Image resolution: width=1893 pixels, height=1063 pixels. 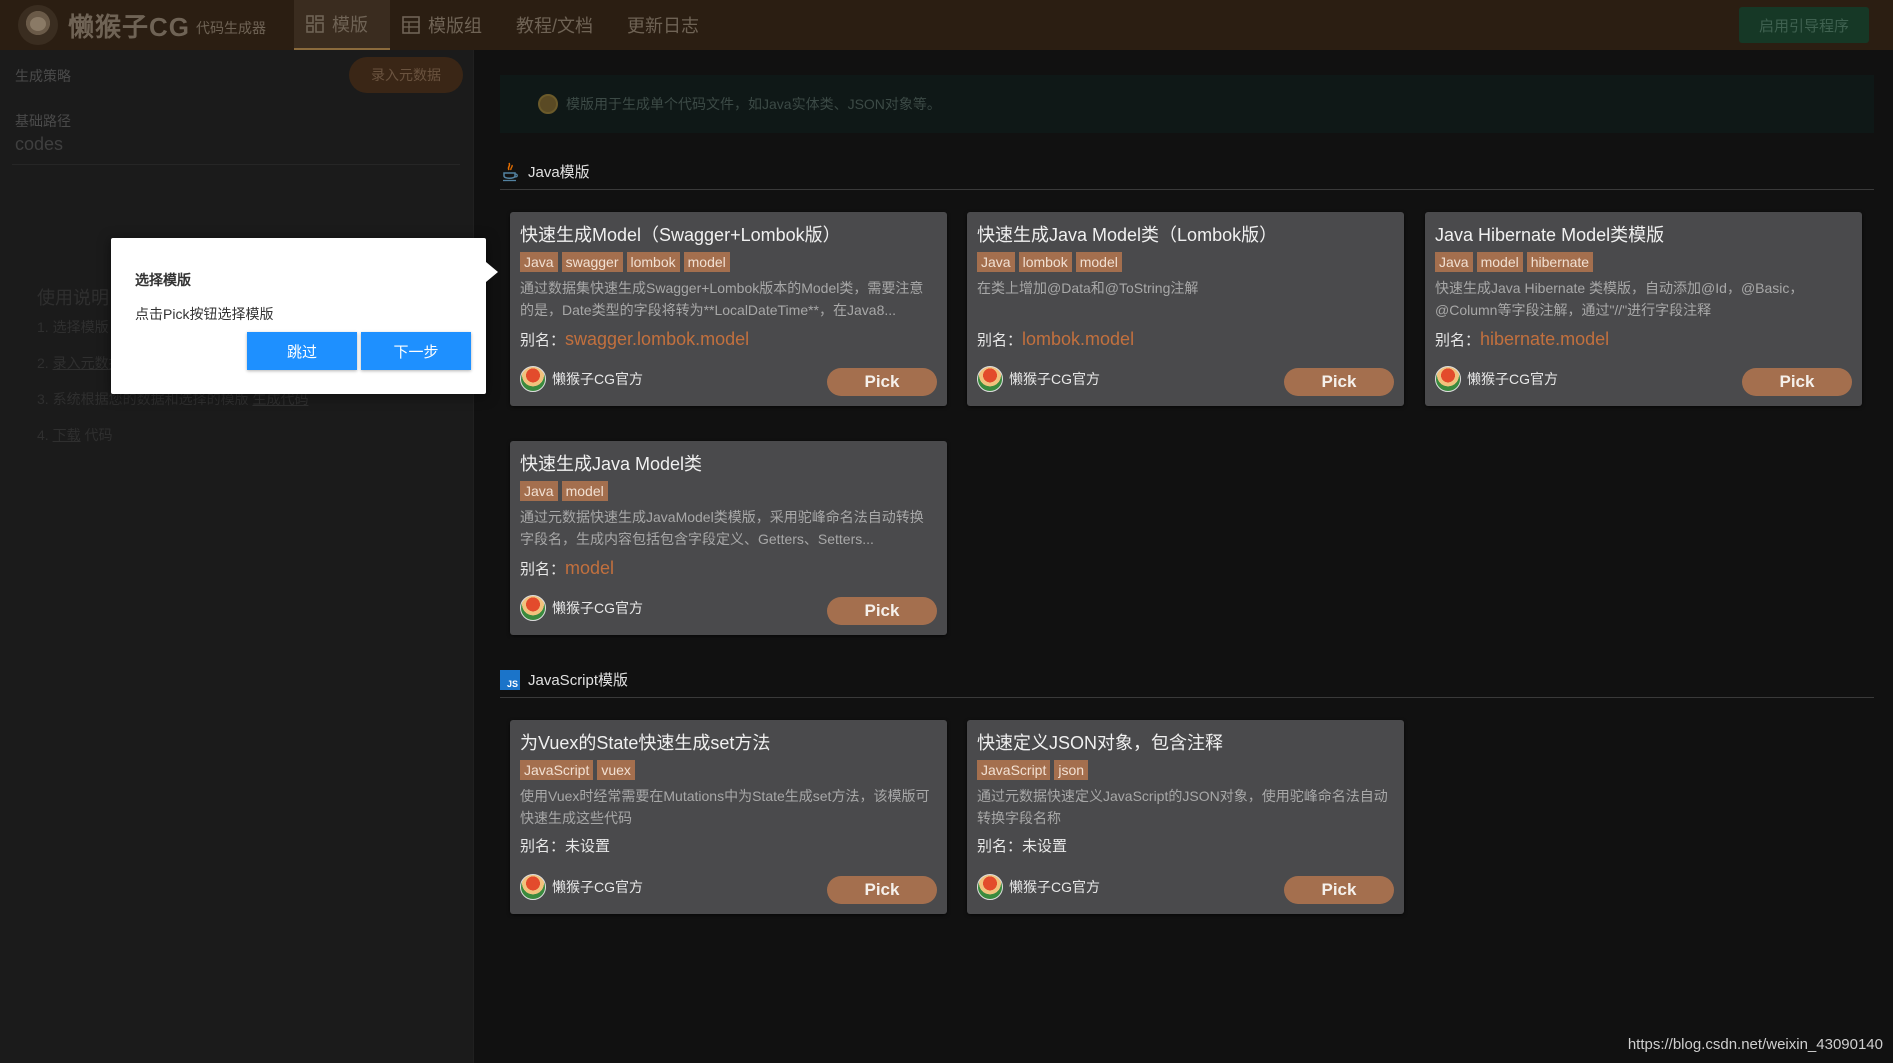 What do you see at coordinates (1643, 339) in the screenshot?
I see `card-alias: 别名：hibernate.model` at bounding box center [1643, 339].